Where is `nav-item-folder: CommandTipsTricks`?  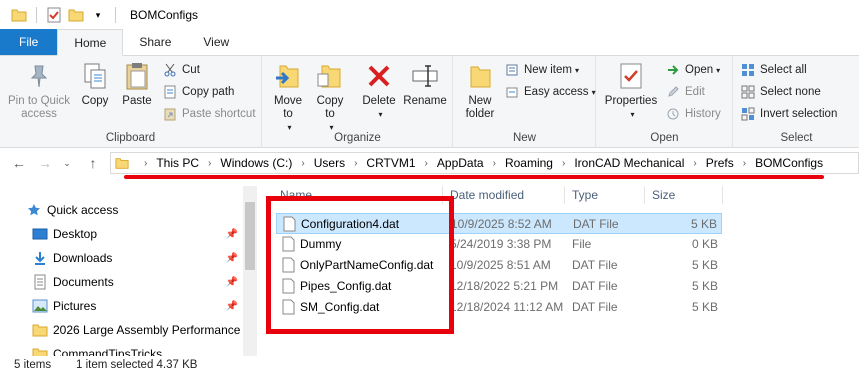 nav-item-folder: CommandTipsTricks is located at coordinates (138, 349).